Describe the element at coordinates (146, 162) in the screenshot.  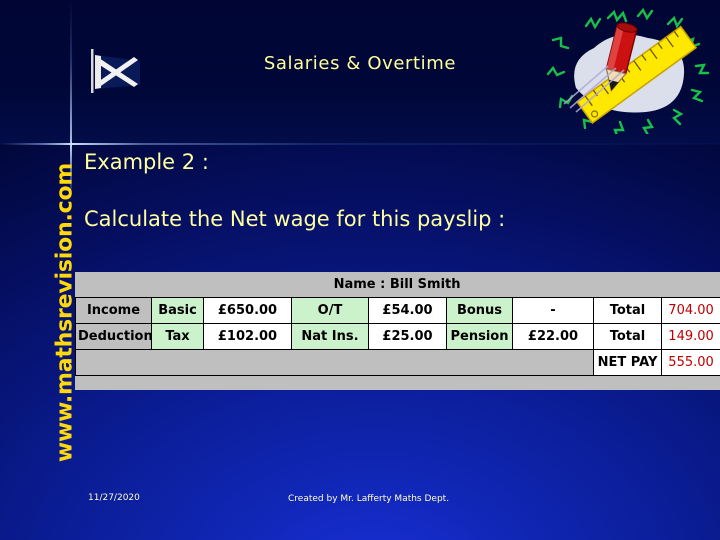
I see `example-label: Example 2 :` at that location.